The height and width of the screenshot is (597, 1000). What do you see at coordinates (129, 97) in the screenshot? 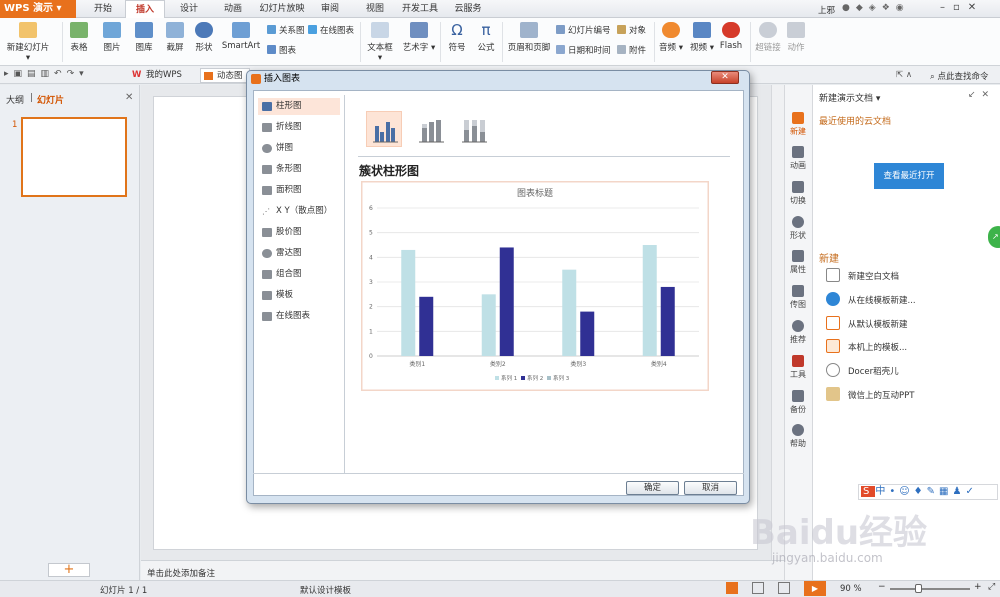
I see `close-panel-icon: ✕` at bounding box center [129, 97].